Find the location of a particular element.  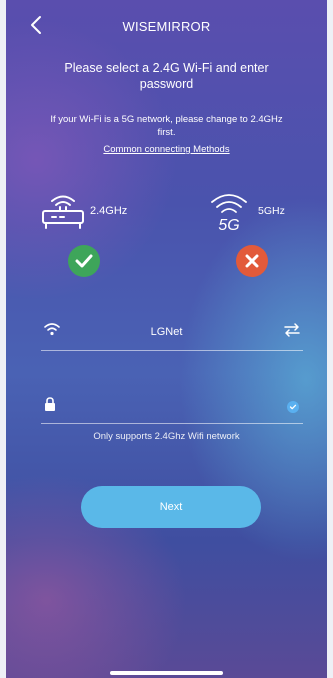

swap-icon is located at coordinates (292, 330).